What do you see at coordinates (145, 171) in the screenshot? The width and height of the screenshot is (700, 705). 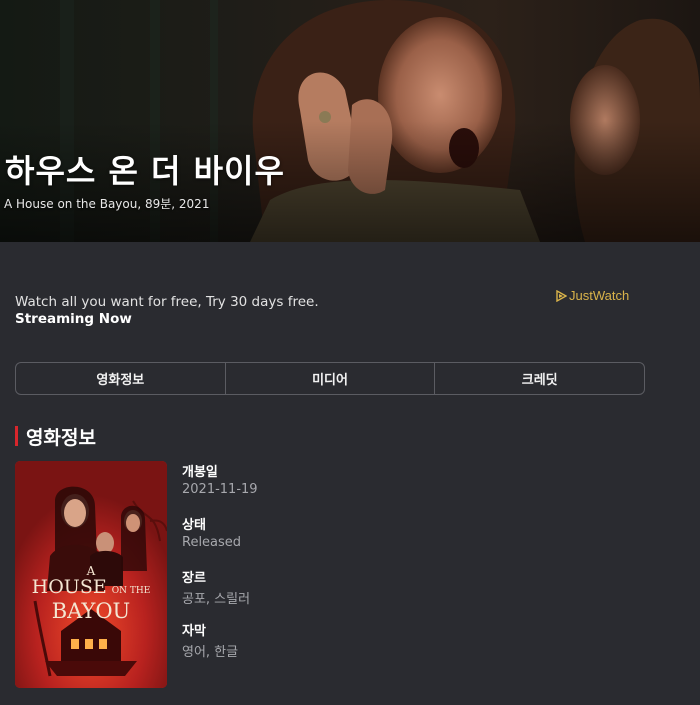 I see `movie-title: 하우스 온 더 바이우` at bounding box center [145, 171].